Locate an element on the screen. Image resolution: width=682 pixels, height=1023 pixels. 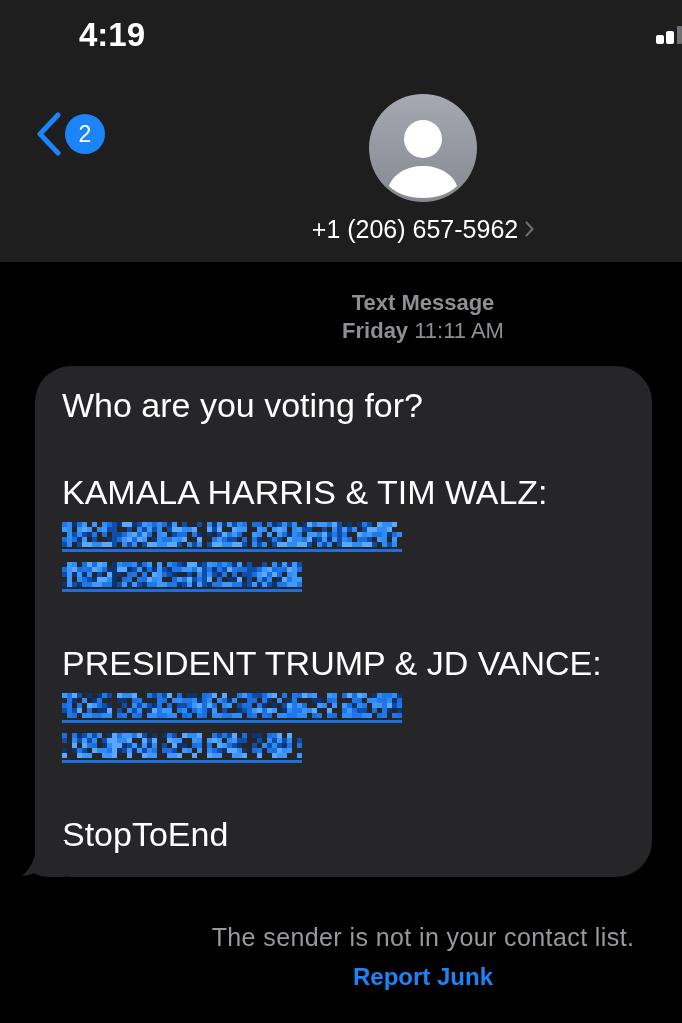
service-label: Text Message is located at coordinates (423, 303).